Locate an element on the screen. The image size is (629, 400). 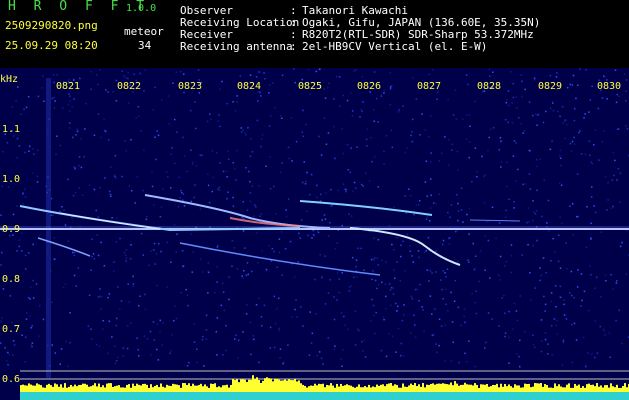
file-name: 2509290820.png is located at coordinates (51, 25).